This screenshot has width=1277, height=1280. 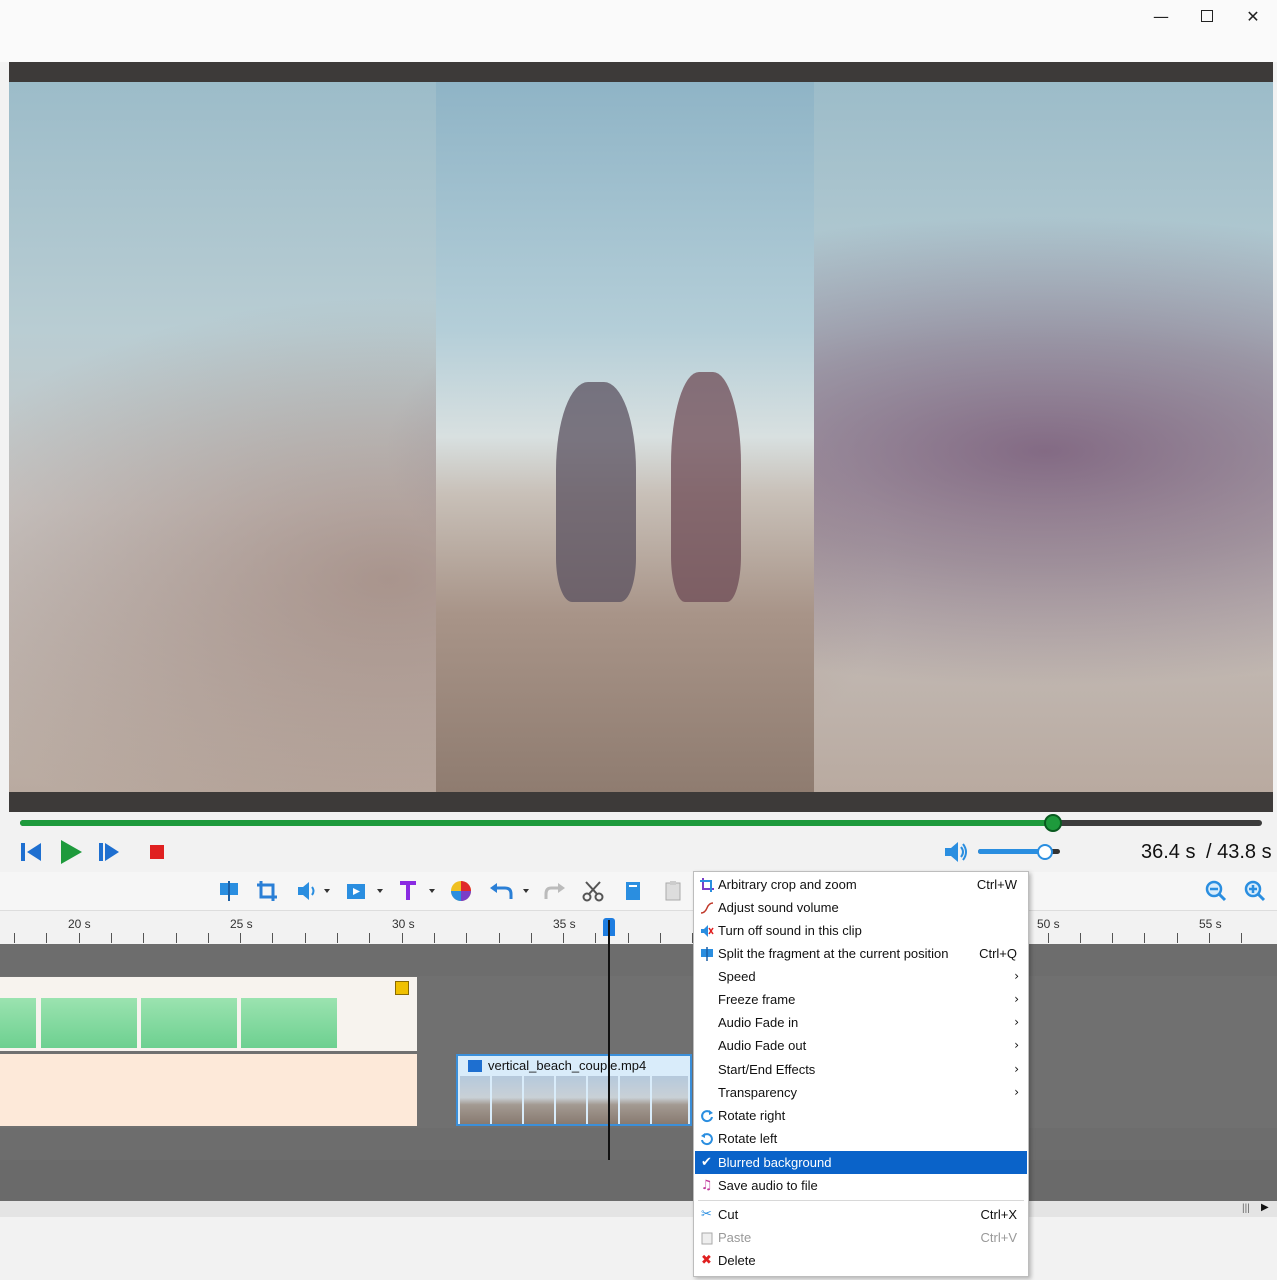 What do you see at coordinates (1044, 852) in the screenshot?
I see `volume-handle` at bounding box center [1044, 852].